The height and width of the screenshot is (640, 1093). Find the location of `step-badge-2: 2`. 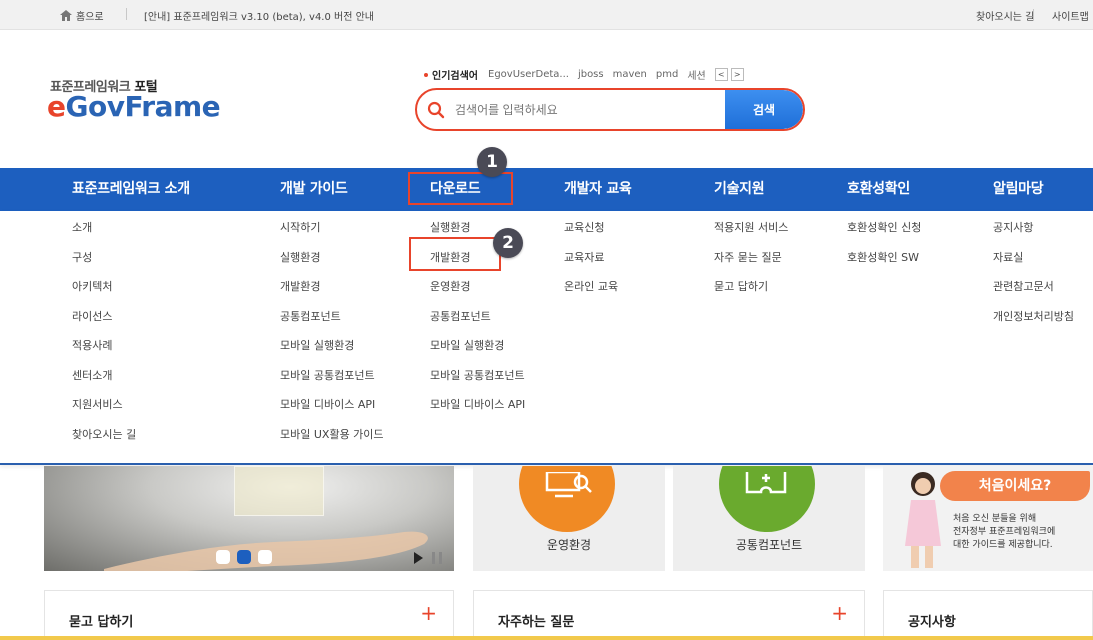

step-badge-2: 2 is located at coordinates (508, 243).